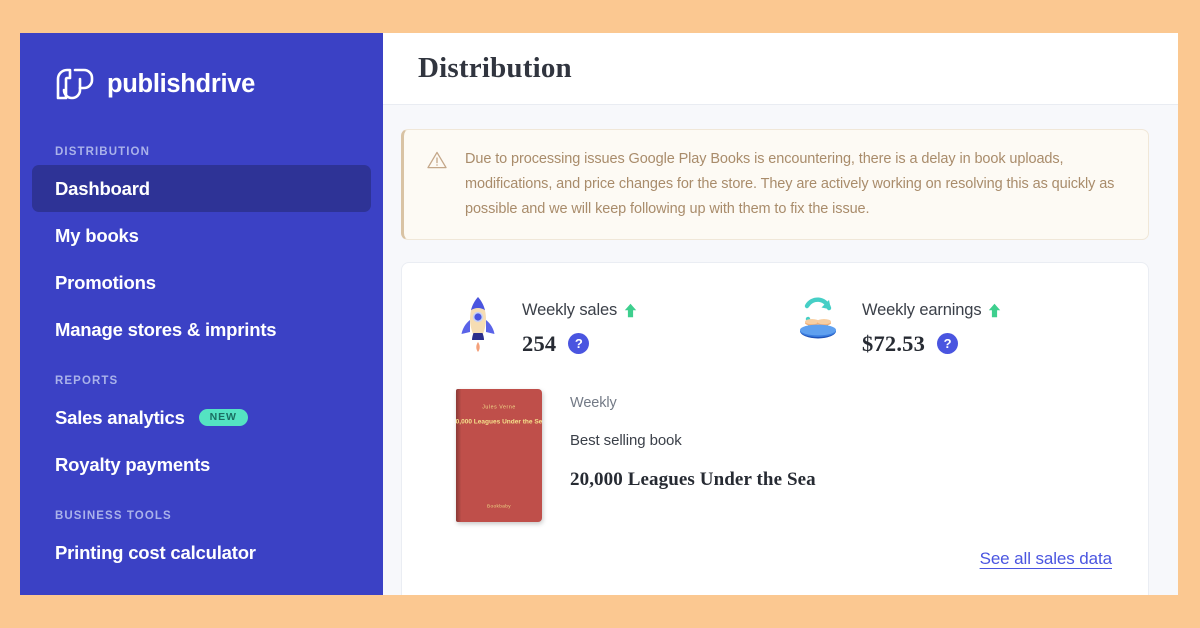  I want to click on bestseller-caption: Best selling book, so click(626, 440).